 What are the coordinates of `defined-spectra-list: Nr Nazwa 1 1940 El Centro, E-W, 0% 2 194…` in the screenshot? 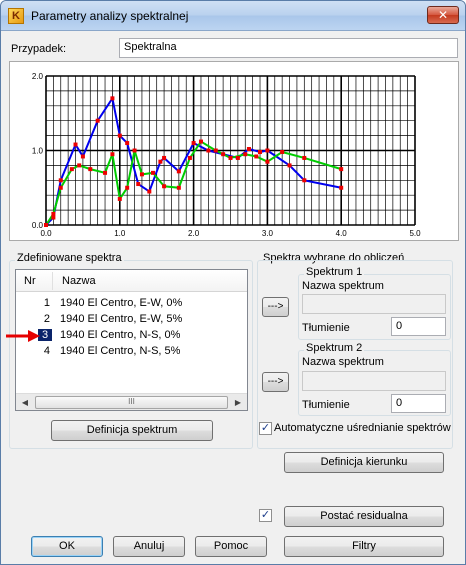 It's located at (131, 340).